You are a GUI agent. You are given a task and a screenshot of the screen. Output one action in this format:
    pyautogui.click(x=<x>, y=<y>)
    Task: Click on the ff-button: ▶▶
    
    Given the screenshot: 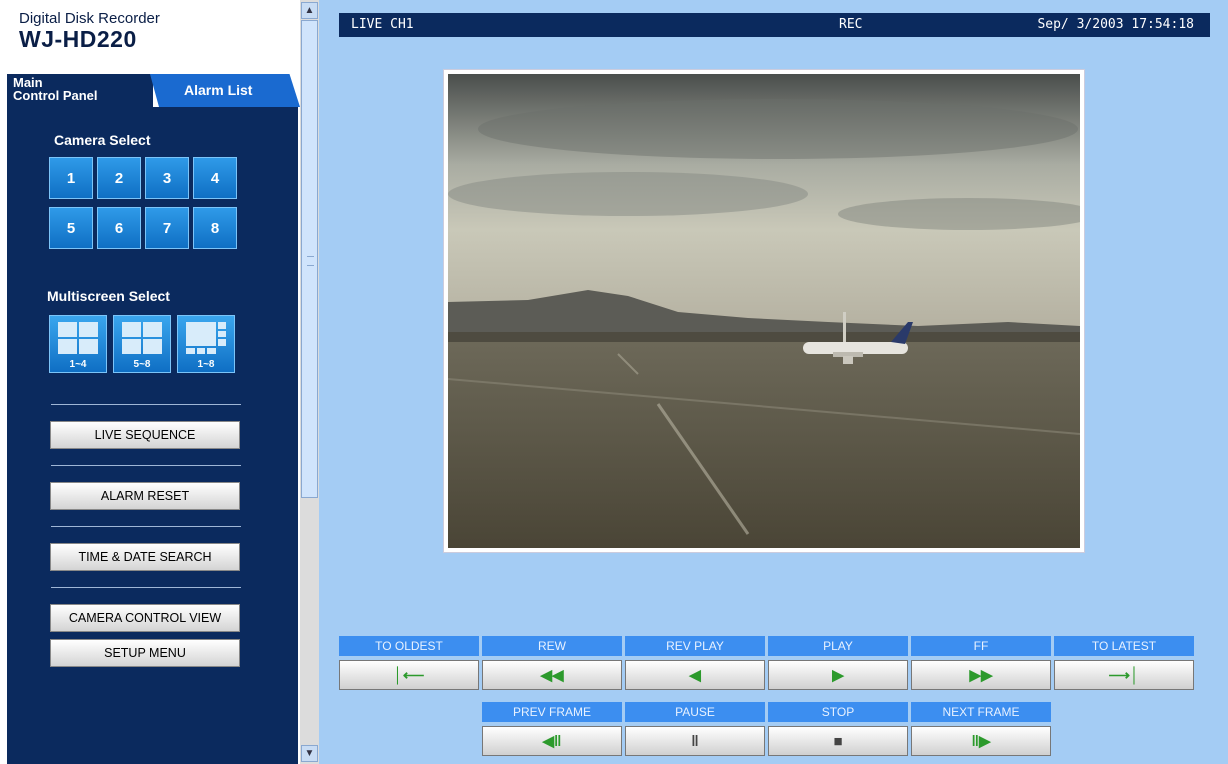 What is the action you would take?
    pyautogui.click(x=981, y=675)
    